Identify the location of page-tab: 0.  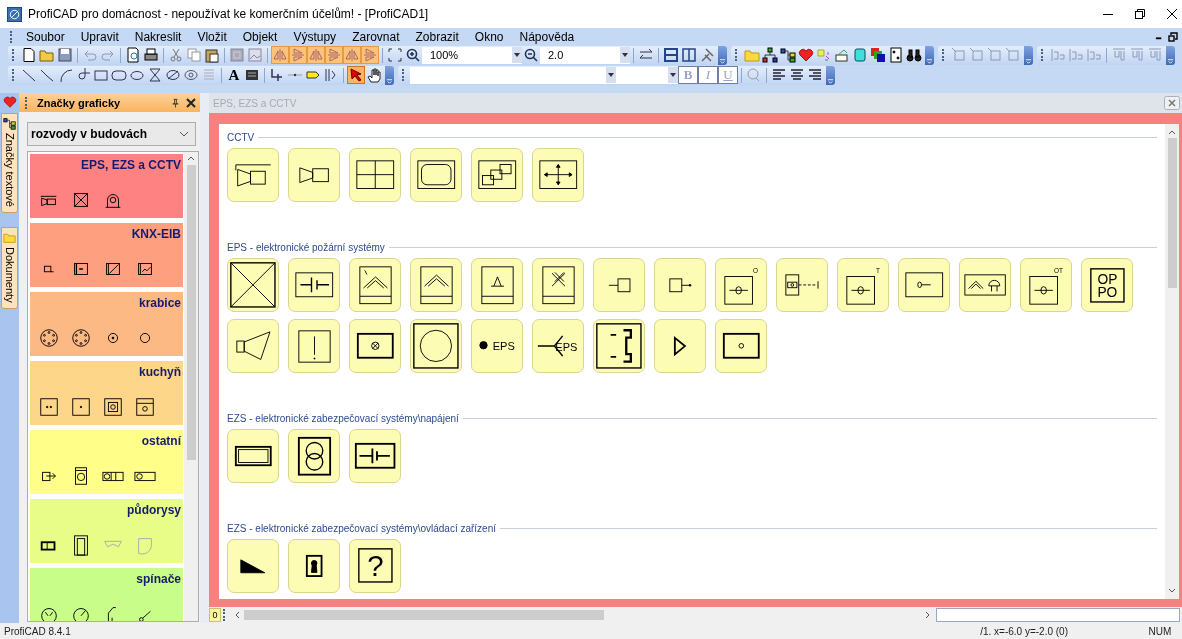
(215, 615).